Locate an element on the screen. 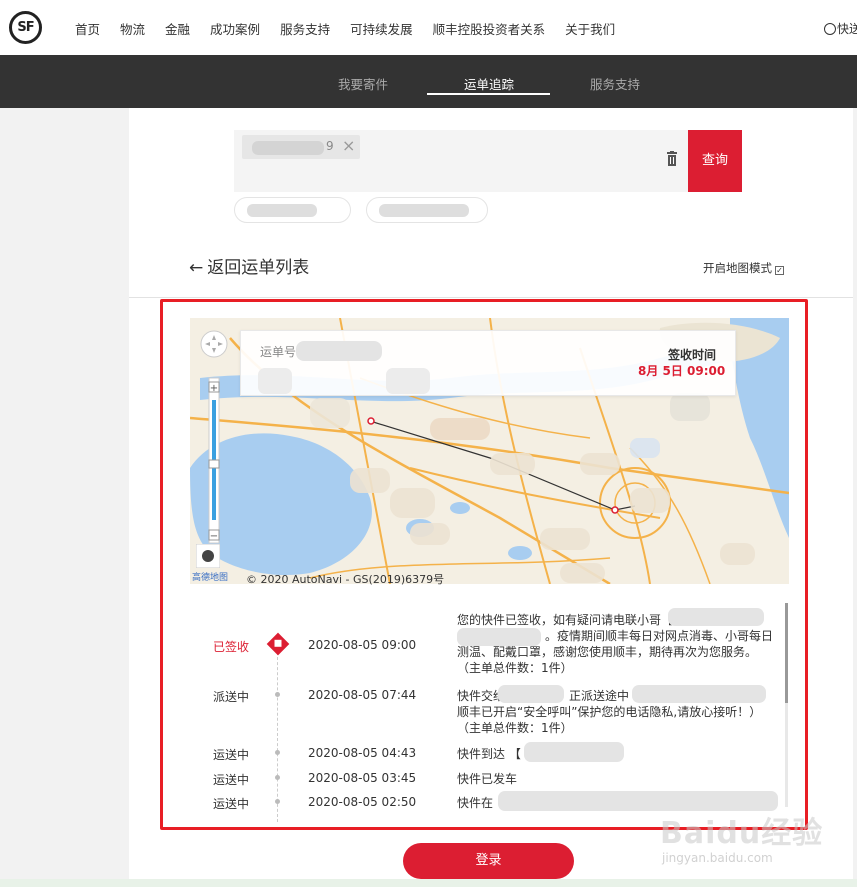 The image size is (857, 887). login-button: 登录 is located at coordinates (488, 861).